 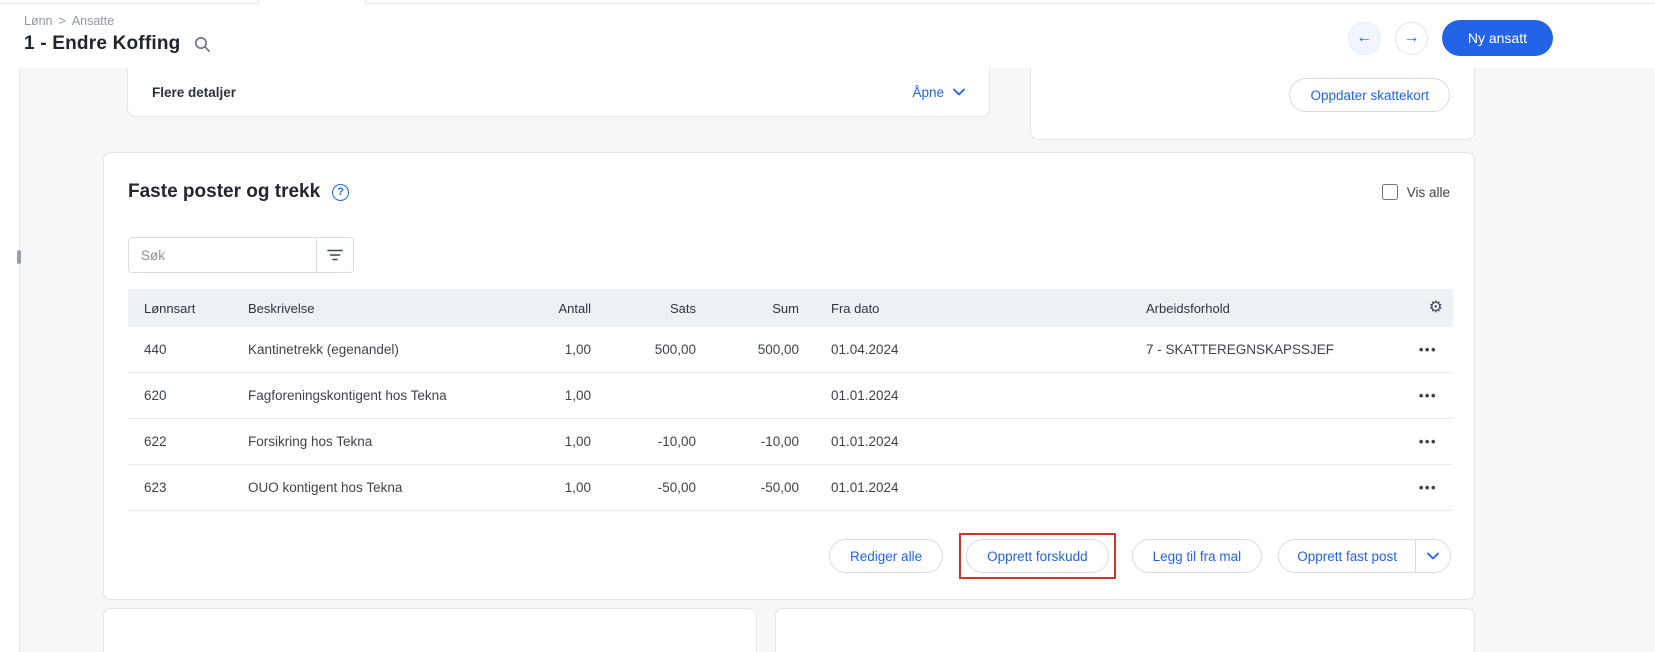 I want to click on cell-sum: -50,00, so click(x=779, y=487).